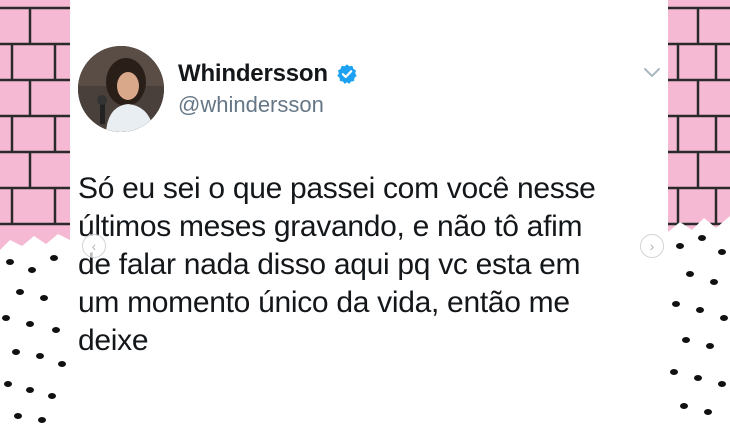 This screenshot has height=430, width=730. I want to click on avatar, so click(121, 89).